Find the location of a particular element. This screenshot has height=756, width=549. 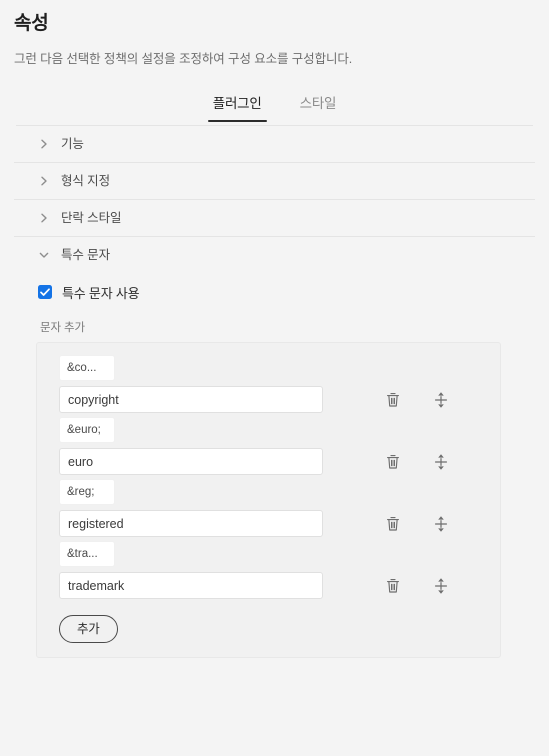

accordion-header-special-characters: 특수 문자 is located at coordinates (274, 255).